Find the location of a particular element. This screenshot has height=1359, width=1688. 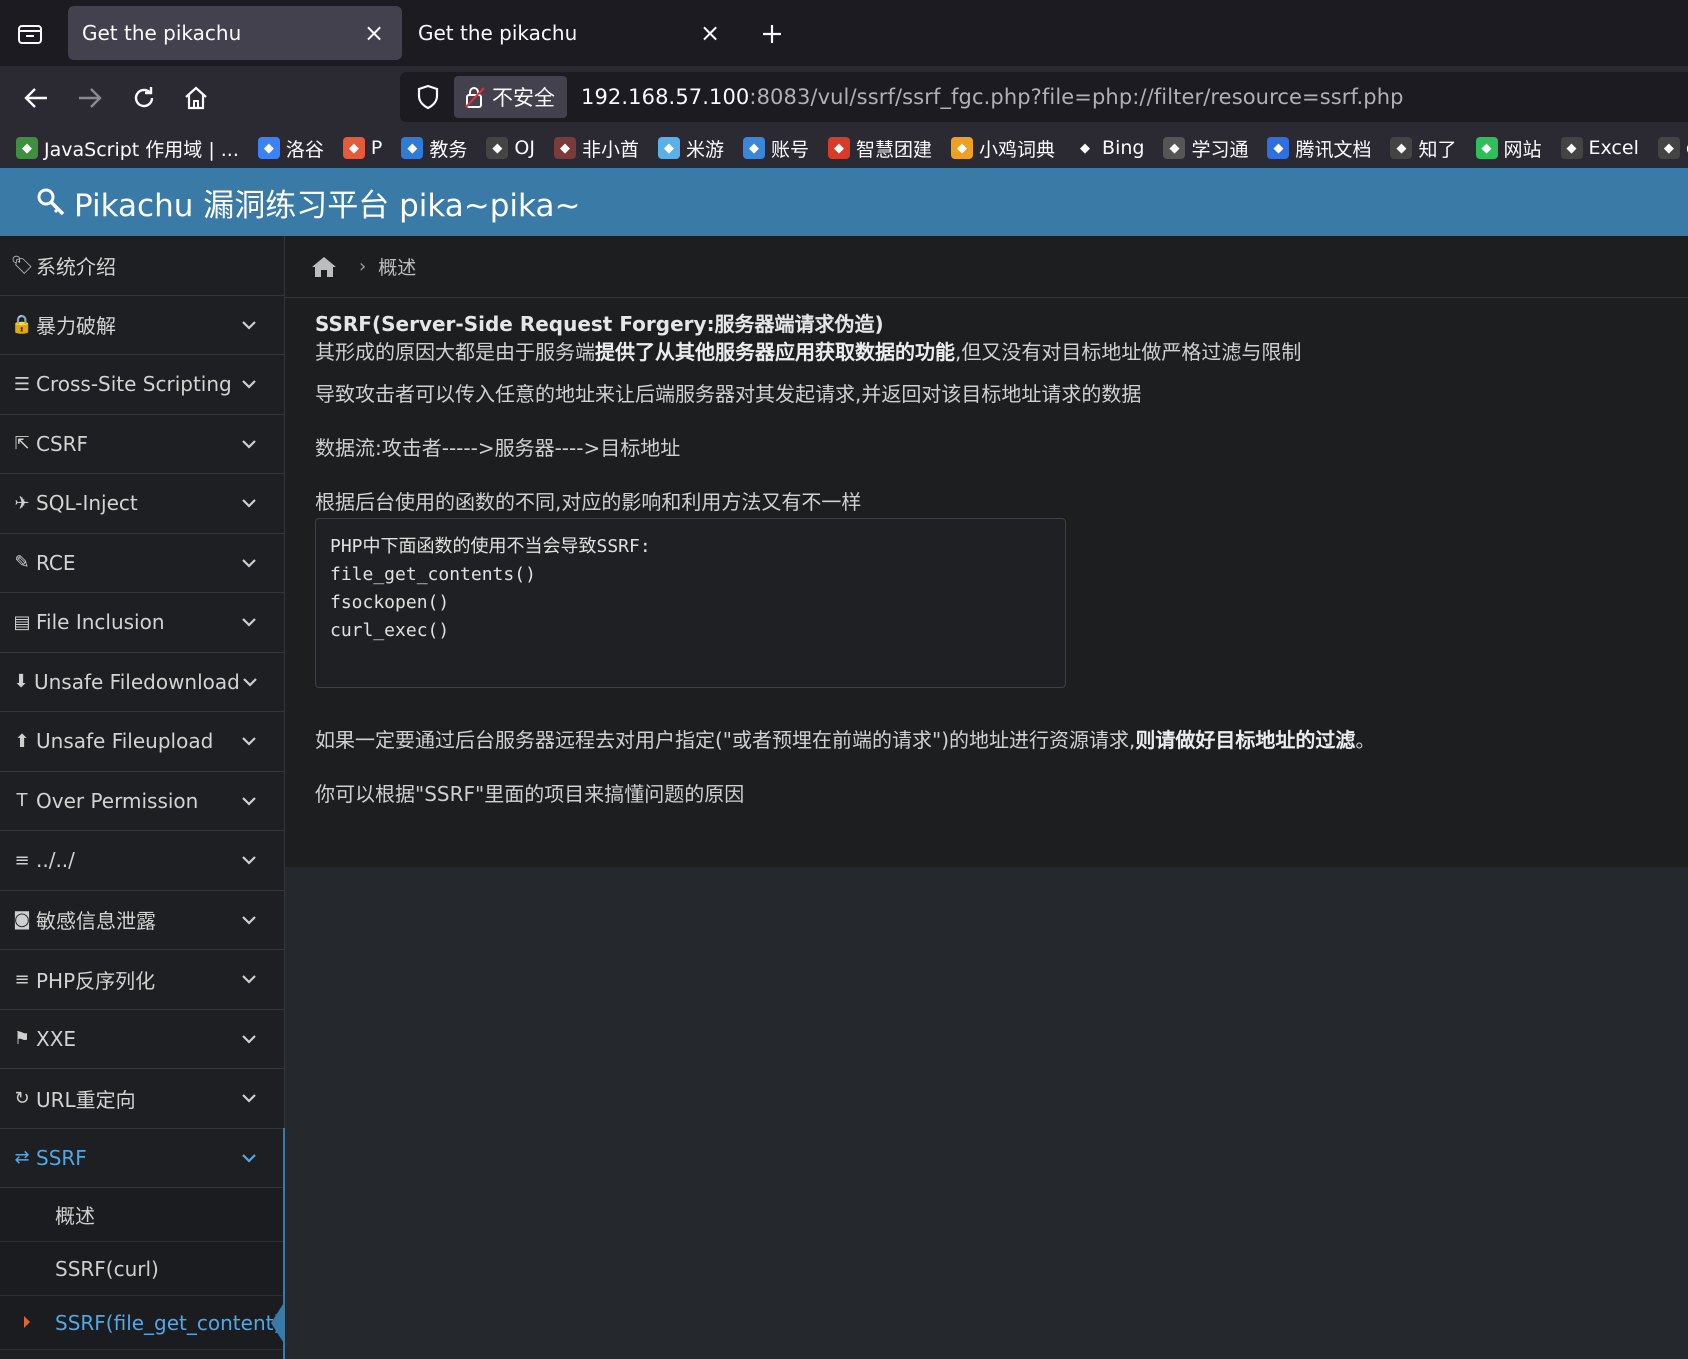

bookmark-item: ◆ 米游 is located at coordinates (690, 148).